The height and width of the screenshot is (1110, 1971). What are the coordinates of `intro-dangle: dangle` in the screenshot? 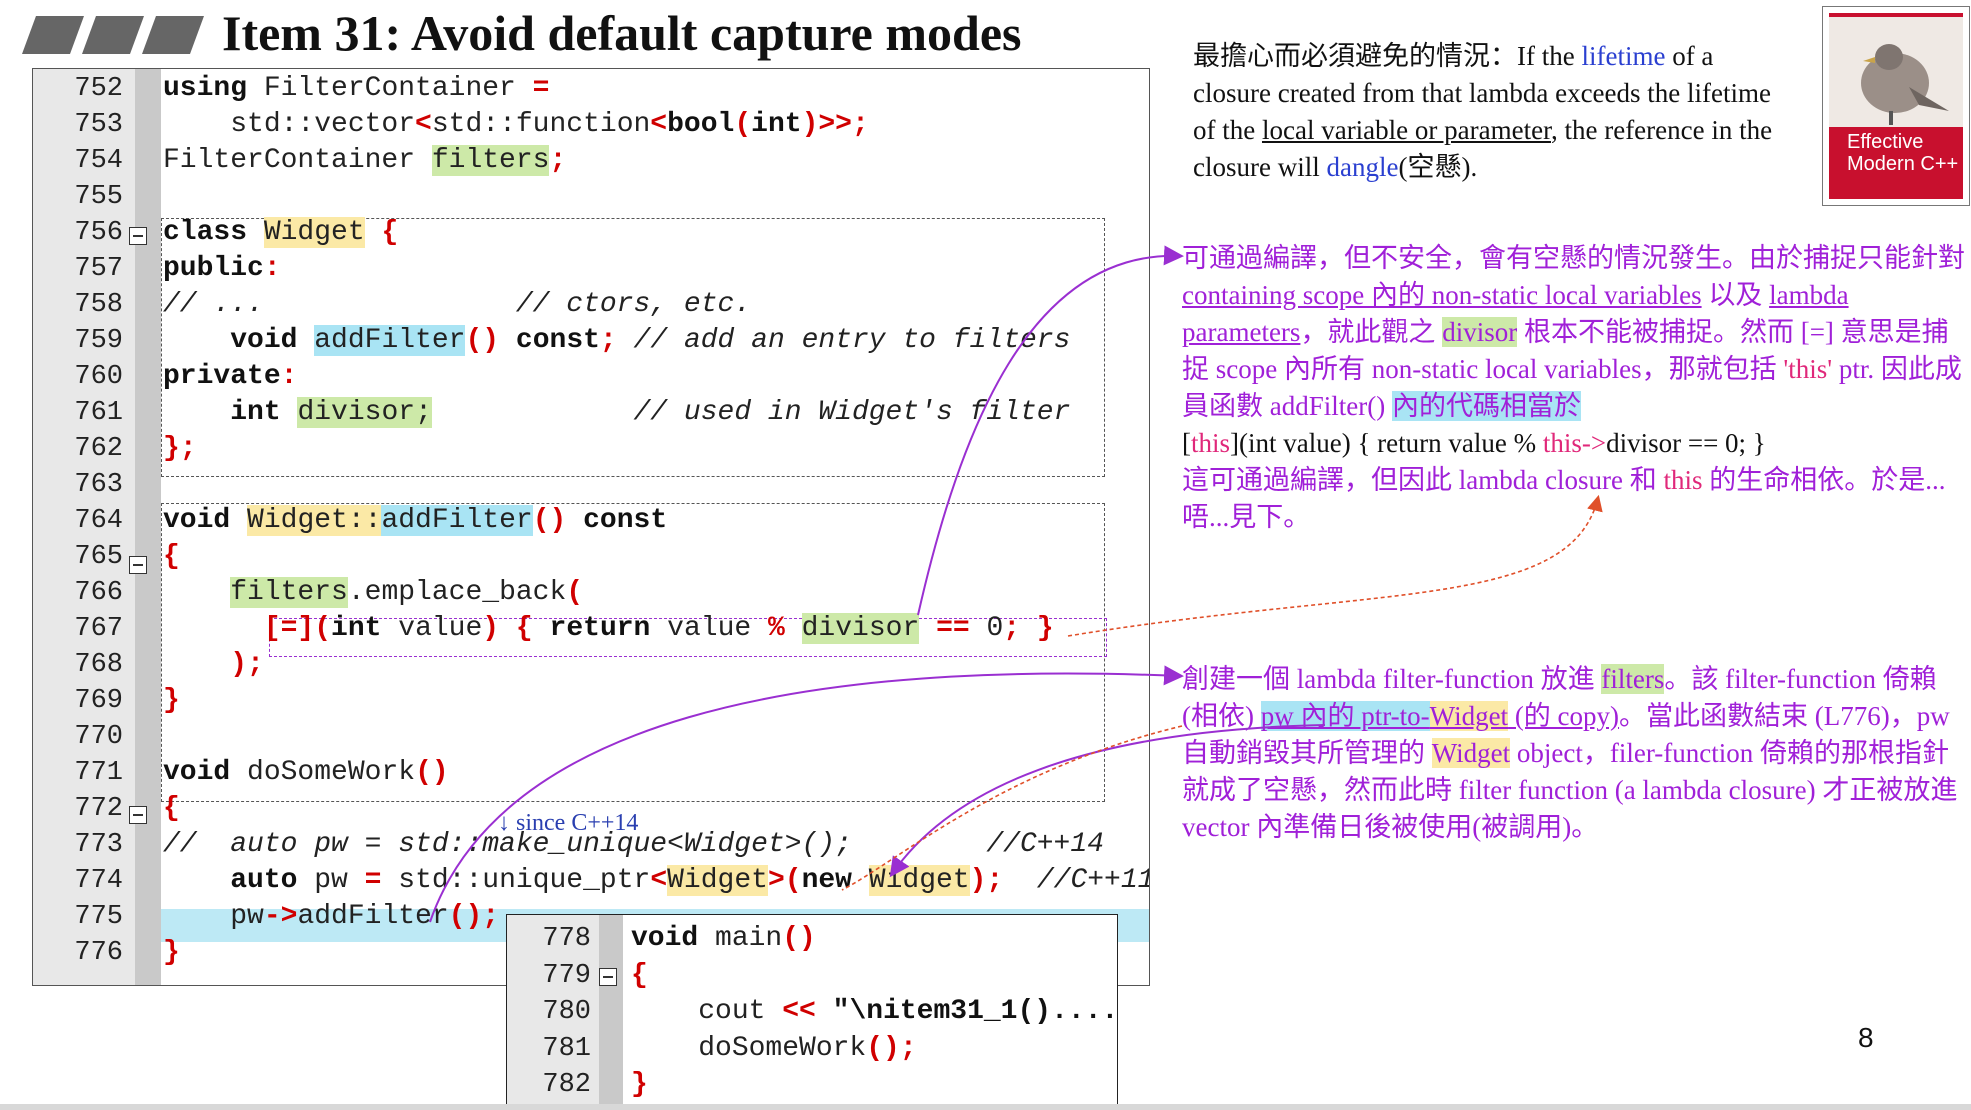 It's located at (1362, 167).